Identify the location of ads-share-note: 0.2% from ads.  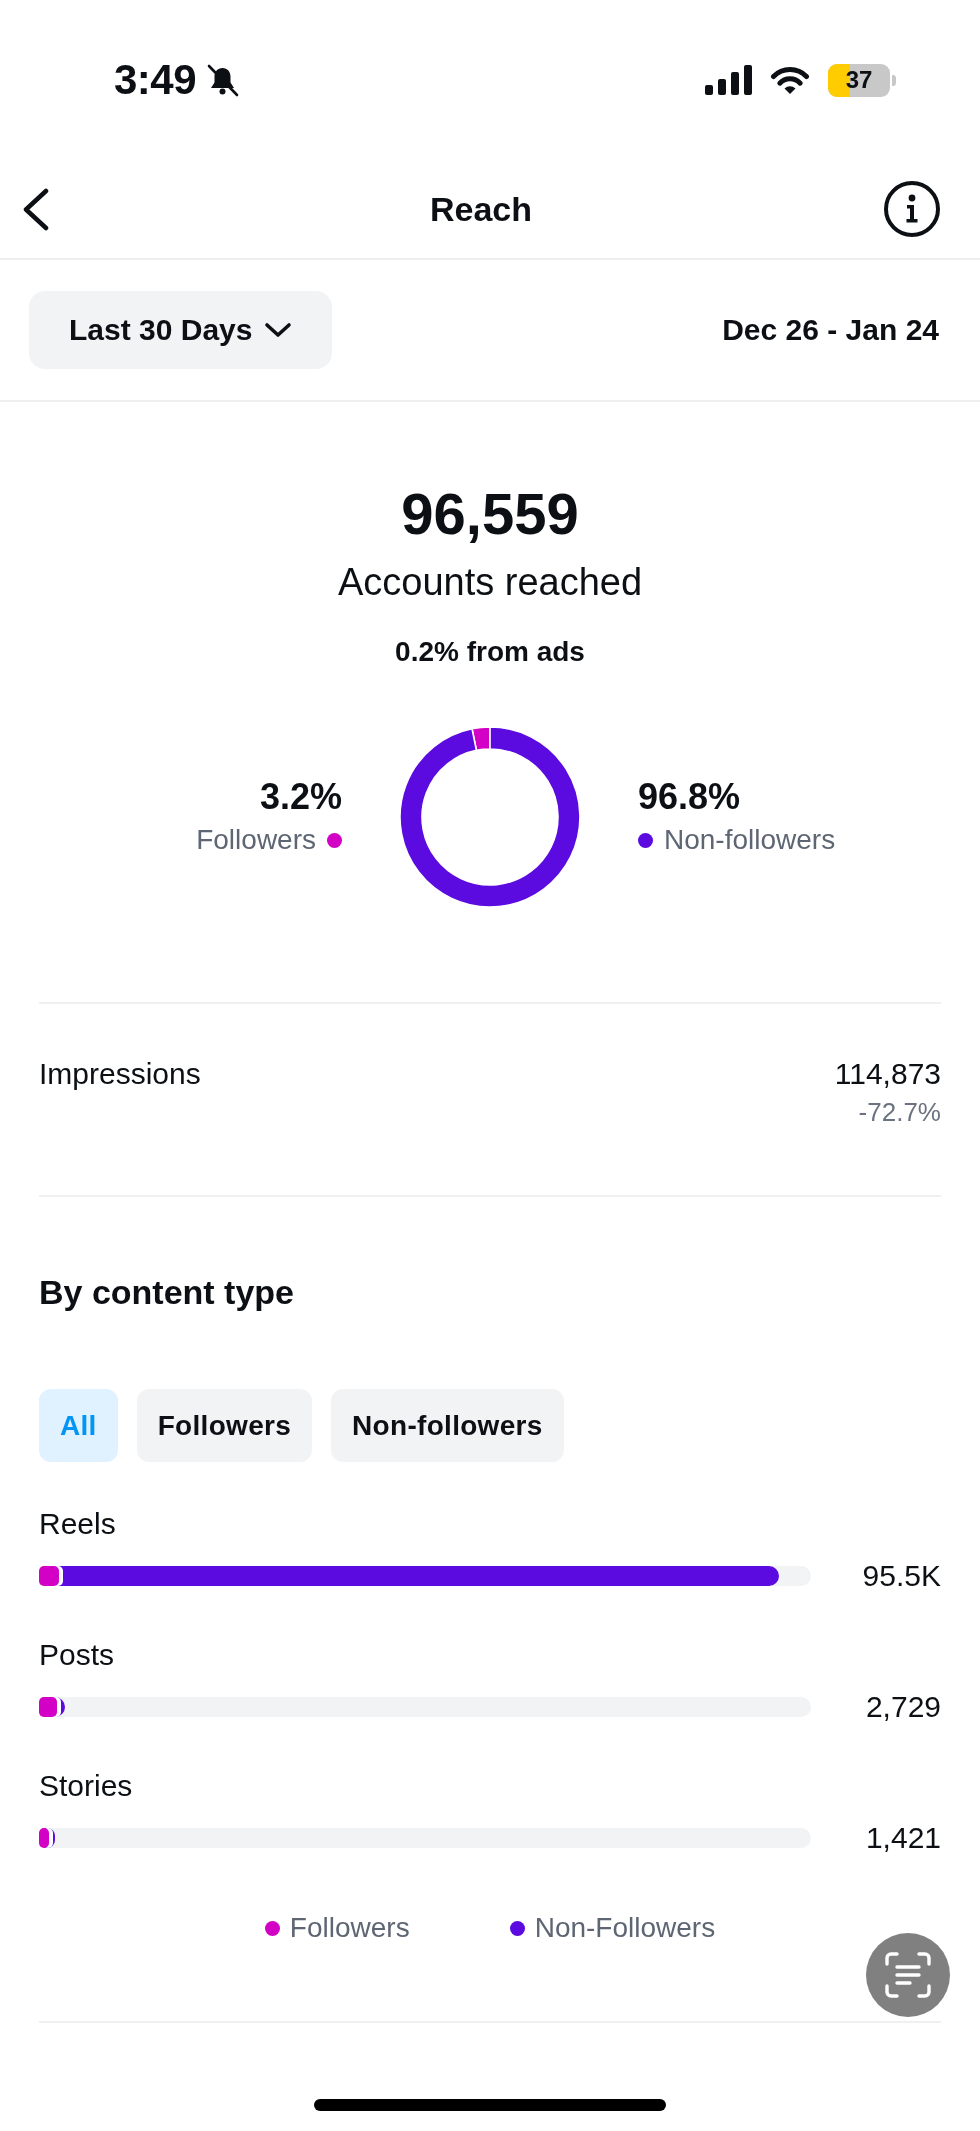
(490, 652).